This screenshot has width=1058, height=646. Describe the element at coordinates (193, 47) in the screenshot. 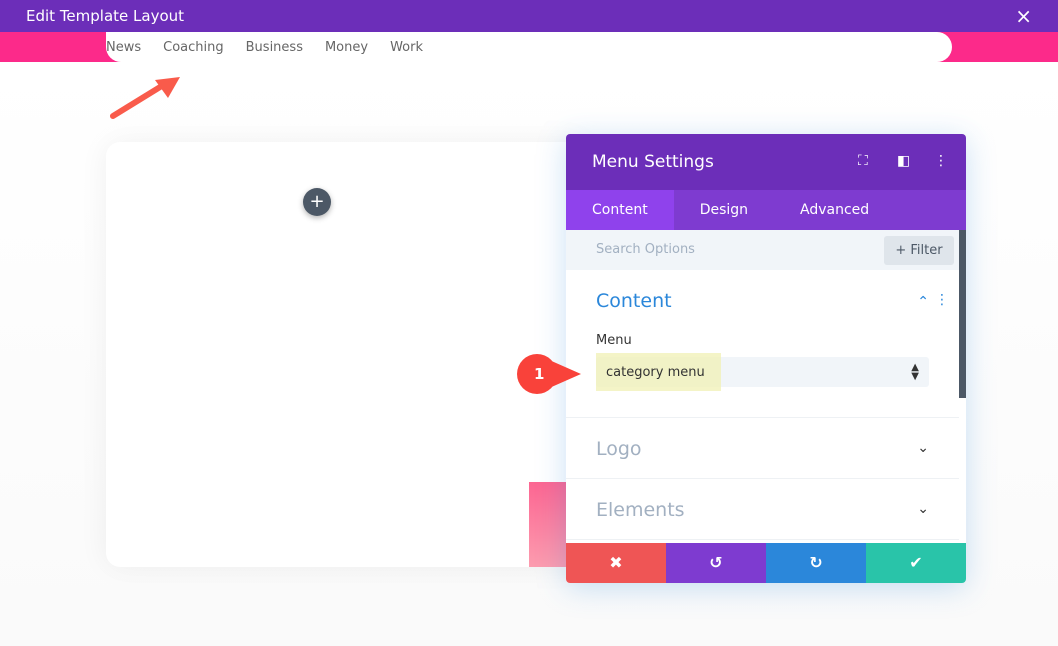

I see `nav-item-coaching: Coaching` at that location.